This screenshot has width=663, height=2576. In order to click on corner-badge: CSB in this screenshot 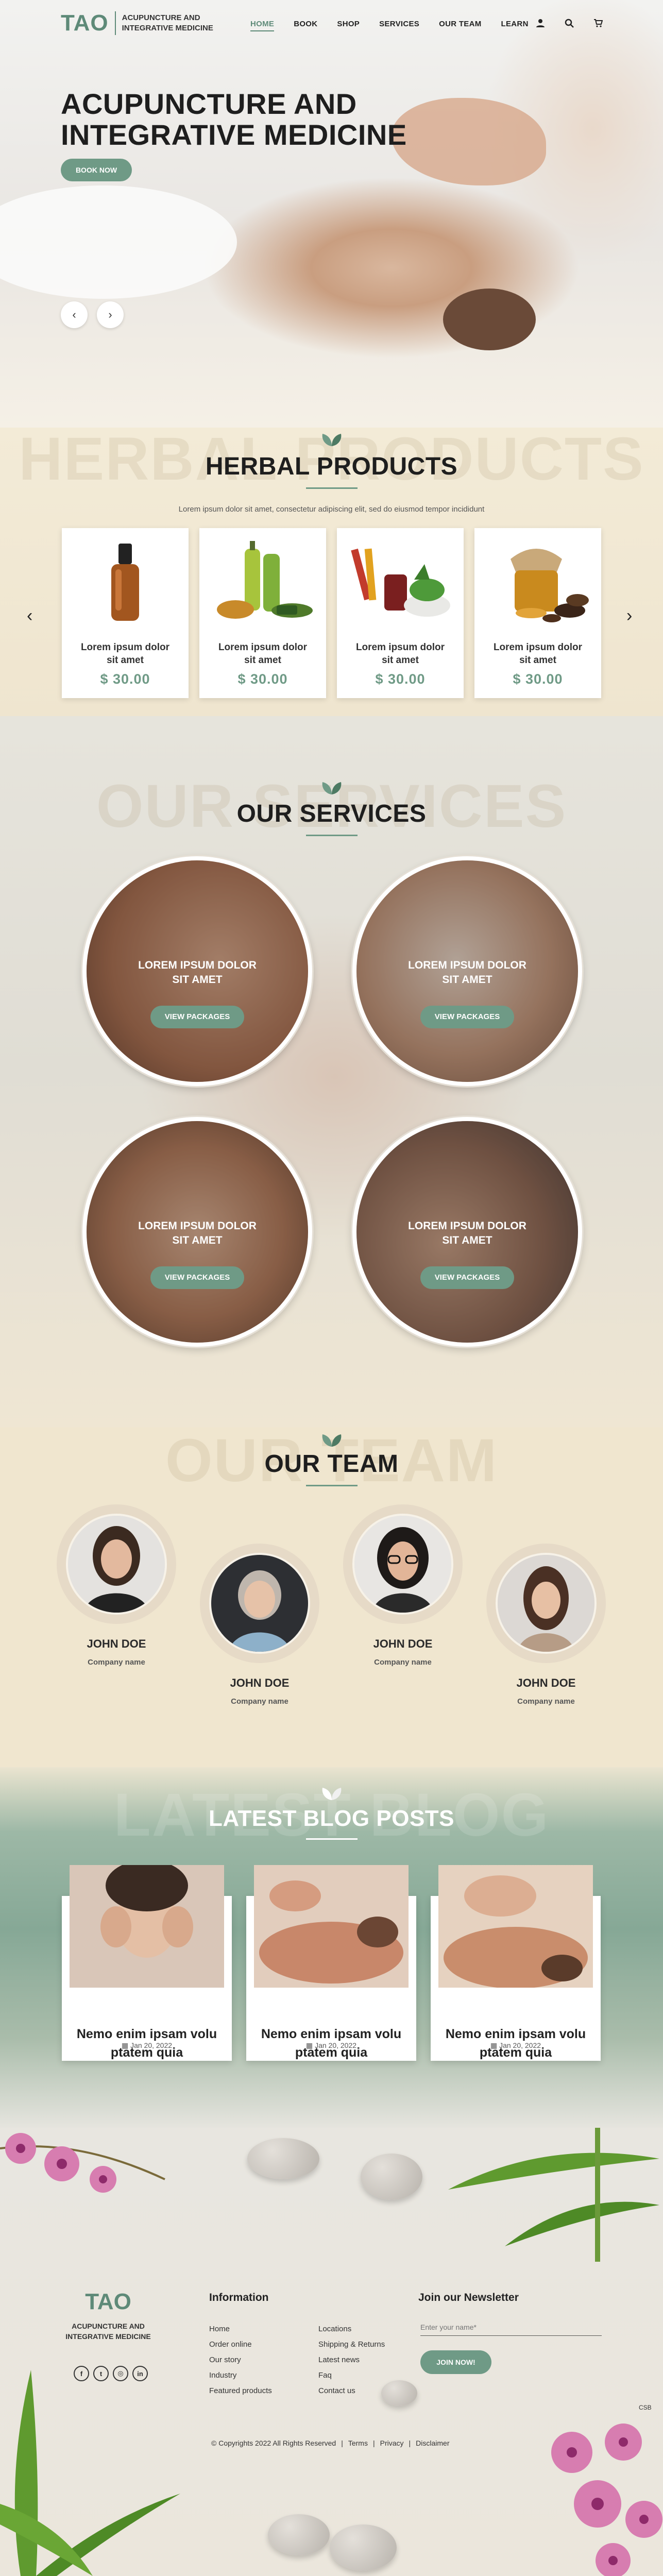, I will do `click(645, 2407)`.